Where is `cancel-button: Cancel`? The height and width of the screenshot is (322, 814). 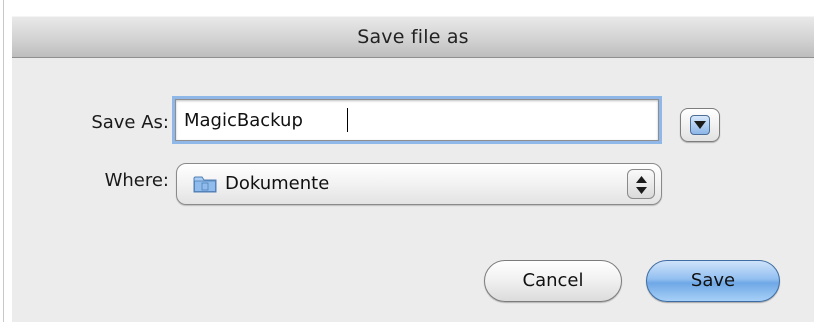 cancel-button: Cancel is located at coordinates (553, 281).